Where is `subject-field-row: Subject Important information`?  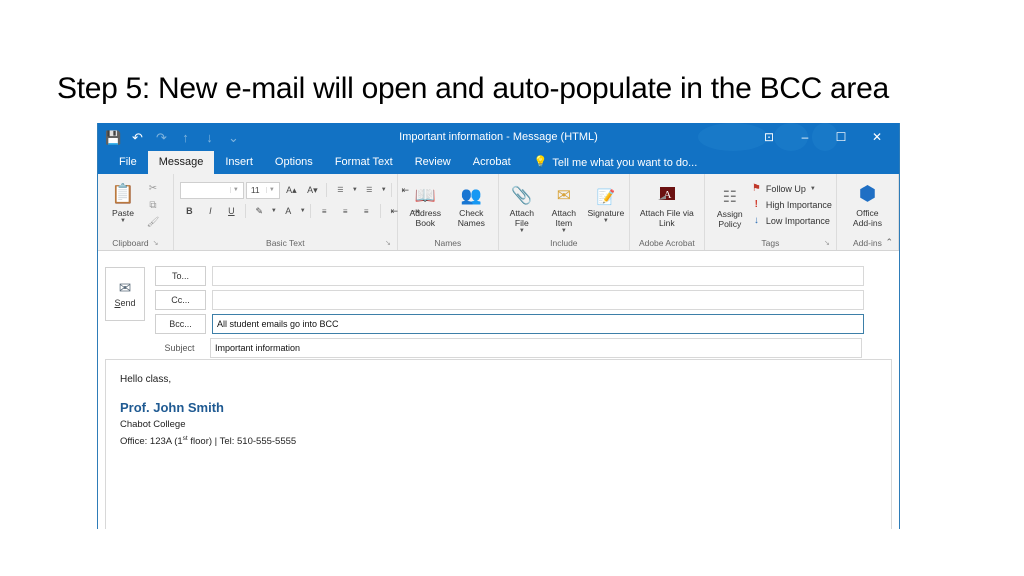 subject-field-row: Subject Important information is located at coordinates (508, 348).